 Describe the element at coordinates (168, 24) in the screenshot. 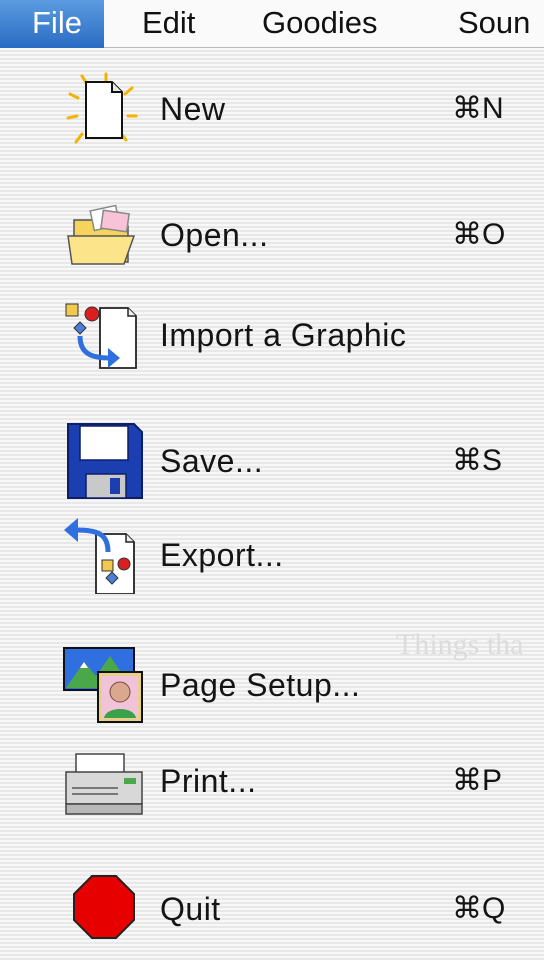

I see `menu-edit: Edit` at that location.